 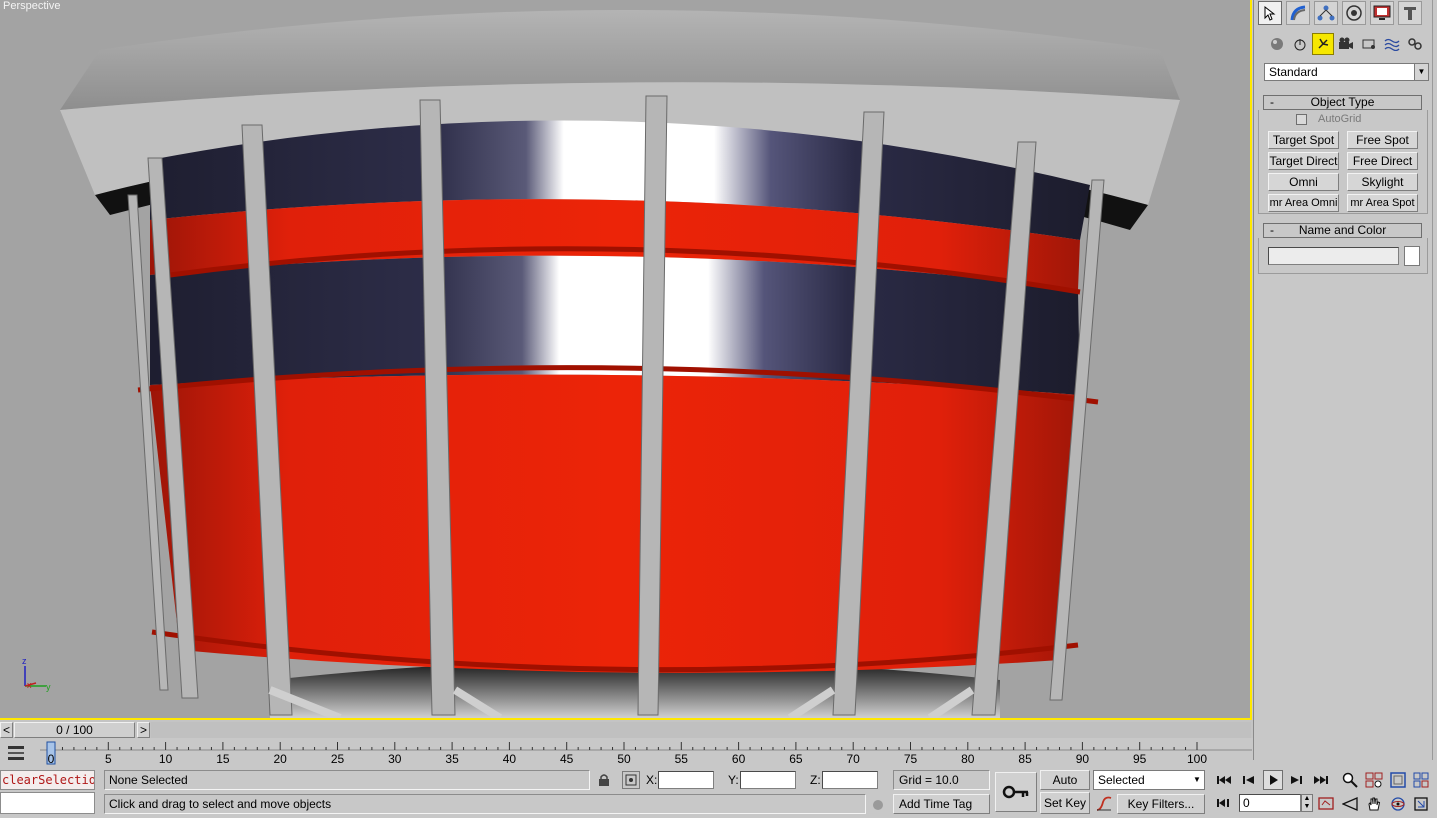 I want to click on shapes-icon, so click(x=1300, y=44).